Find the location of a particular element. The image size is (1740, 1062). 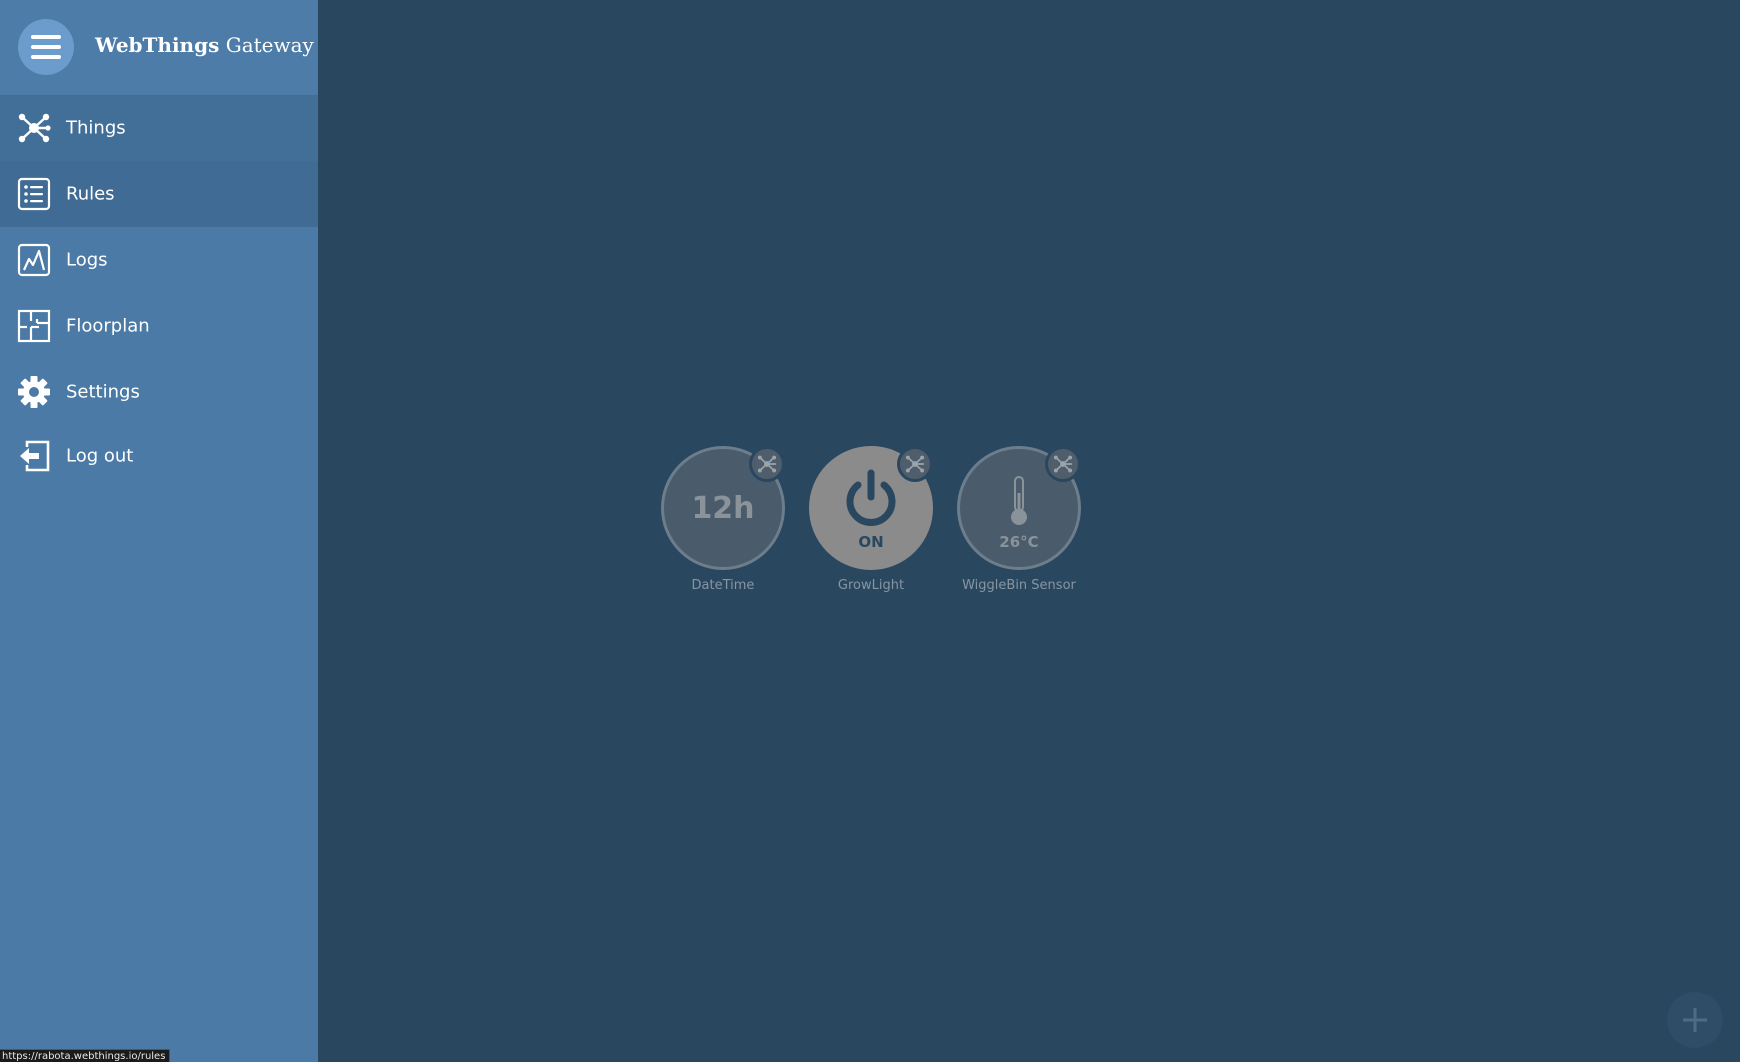

gear-icon is located at coordinates (34, 392).